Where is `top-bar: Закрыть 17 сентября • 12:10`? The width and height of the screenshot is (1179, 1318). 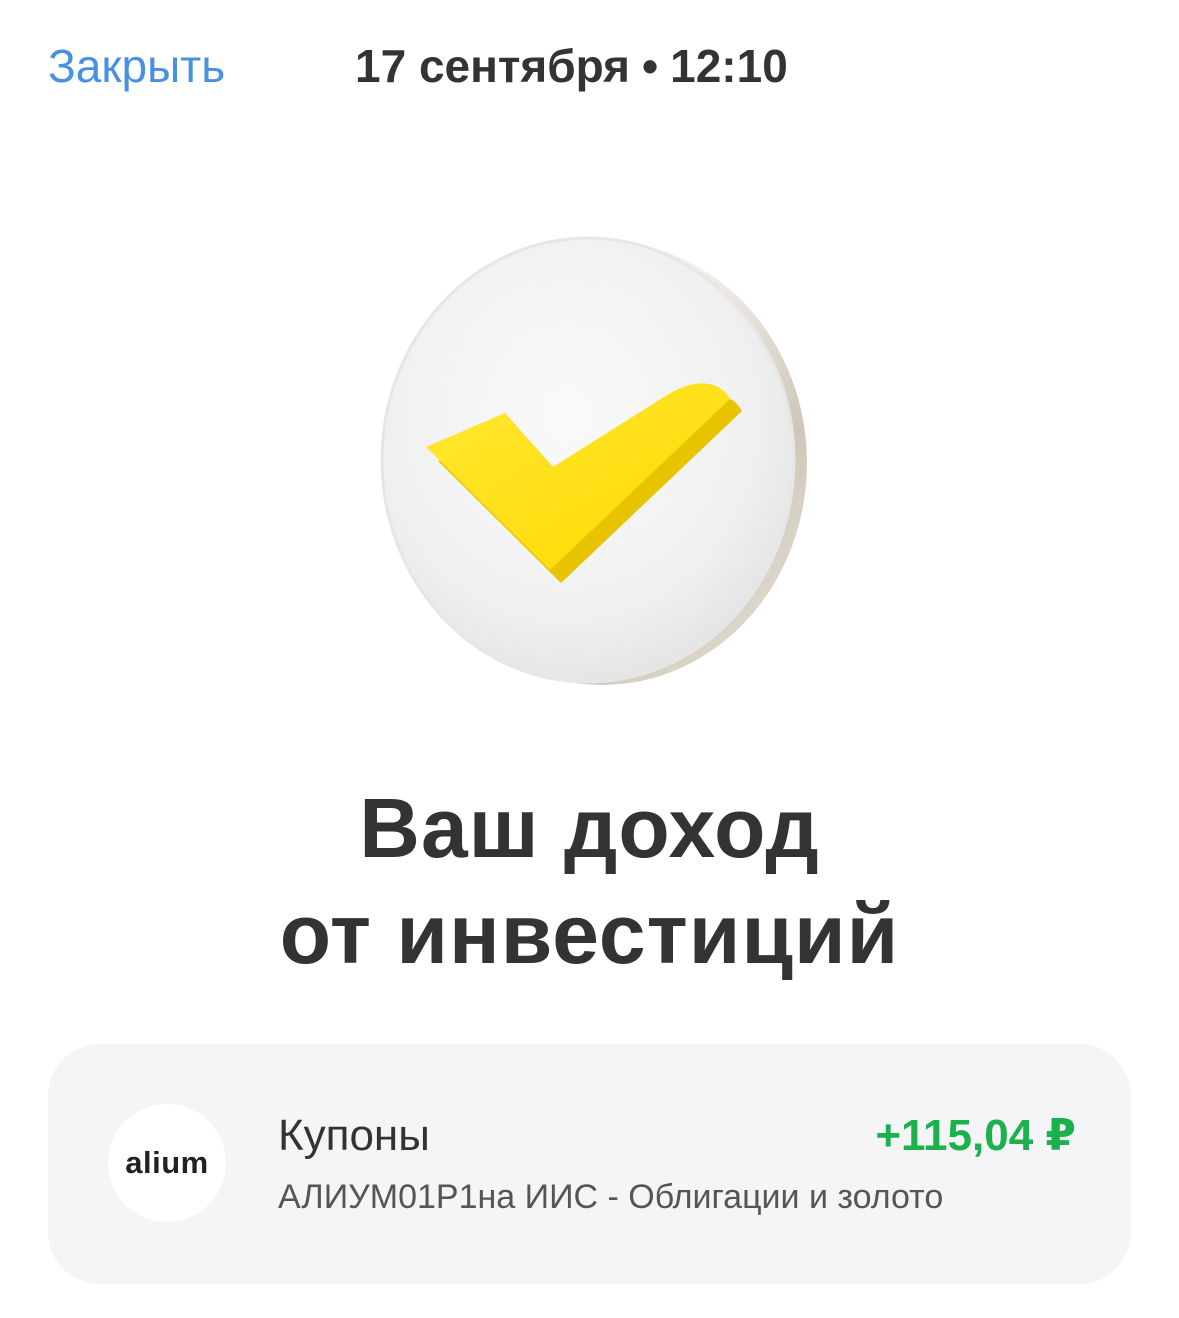 top-bar: Закрыть 17 сентября • 12:10 is located at coordinates (589, 70).